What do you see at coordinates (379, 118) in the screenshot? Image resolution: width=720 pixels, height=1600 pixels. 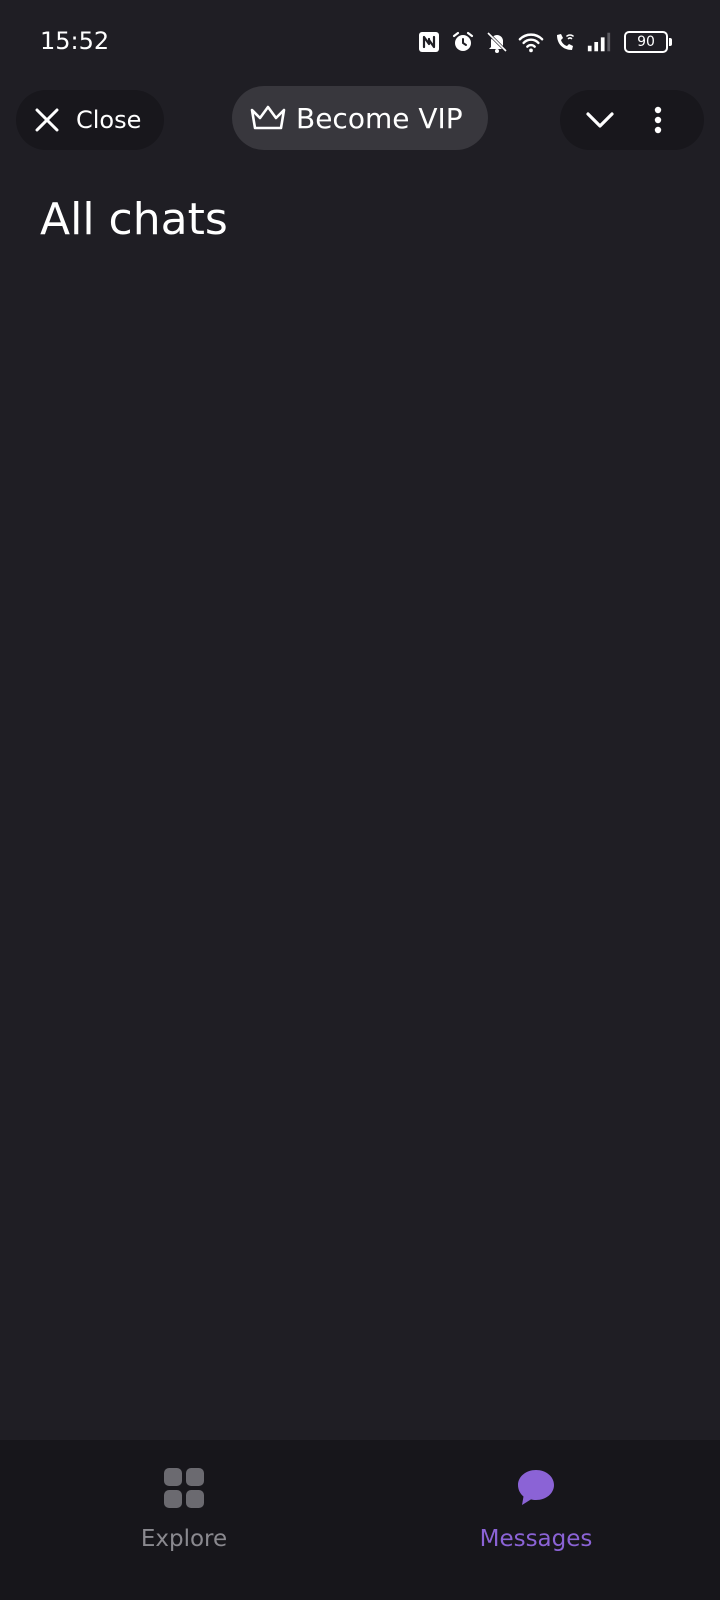 I see `become-vip-label: Become VIP` at bounding box center [379, 118].